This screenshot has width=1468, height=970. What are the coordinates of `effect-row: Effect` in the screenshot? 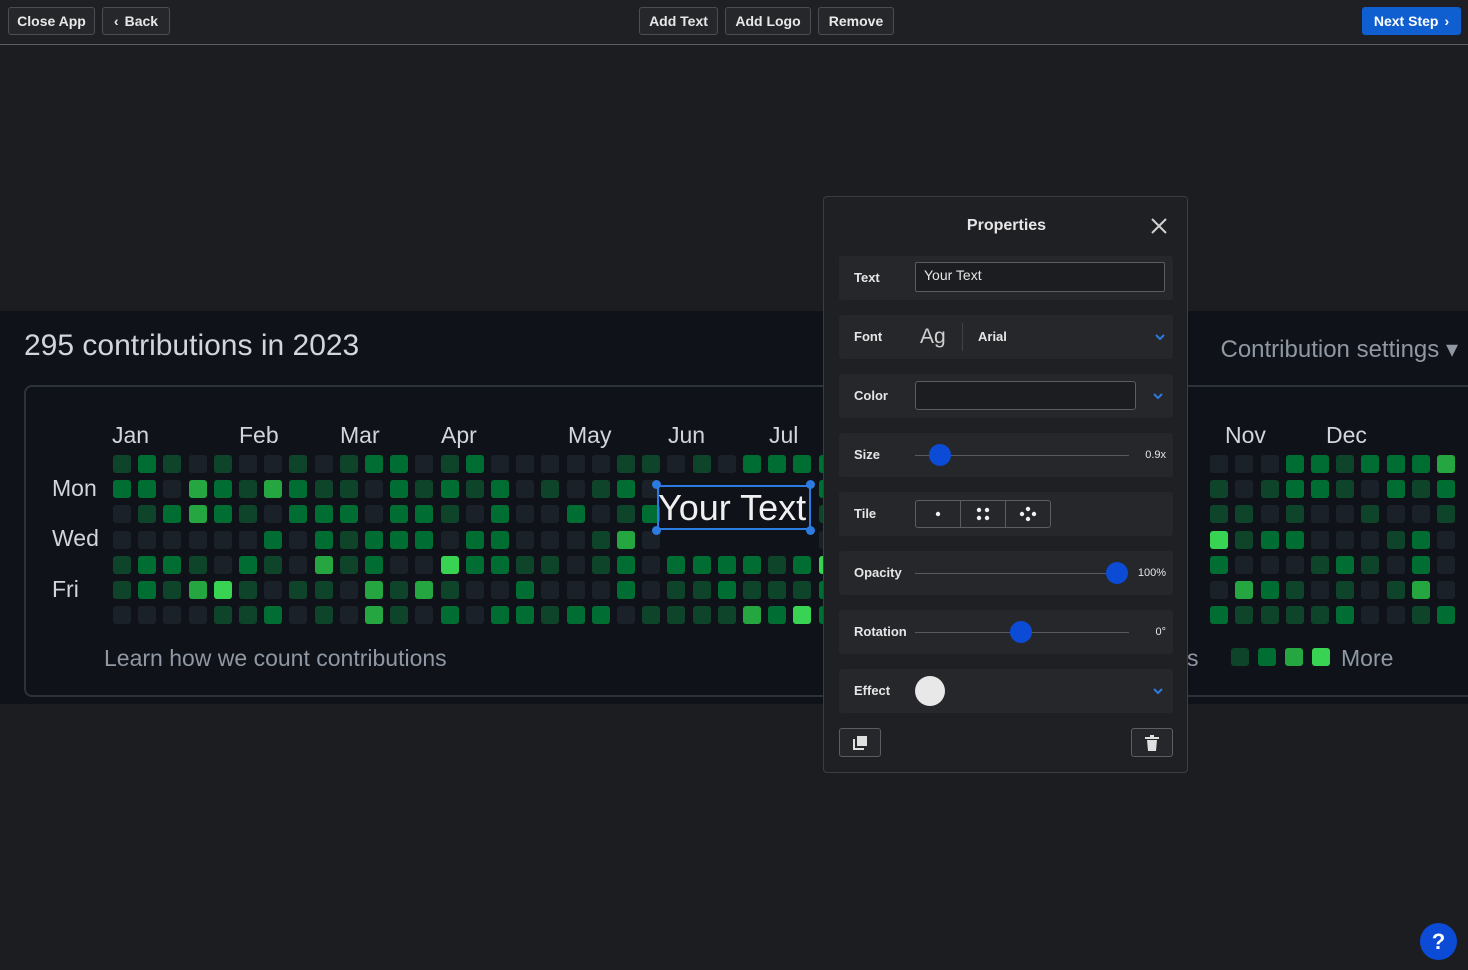 It's located at (1006, 691).